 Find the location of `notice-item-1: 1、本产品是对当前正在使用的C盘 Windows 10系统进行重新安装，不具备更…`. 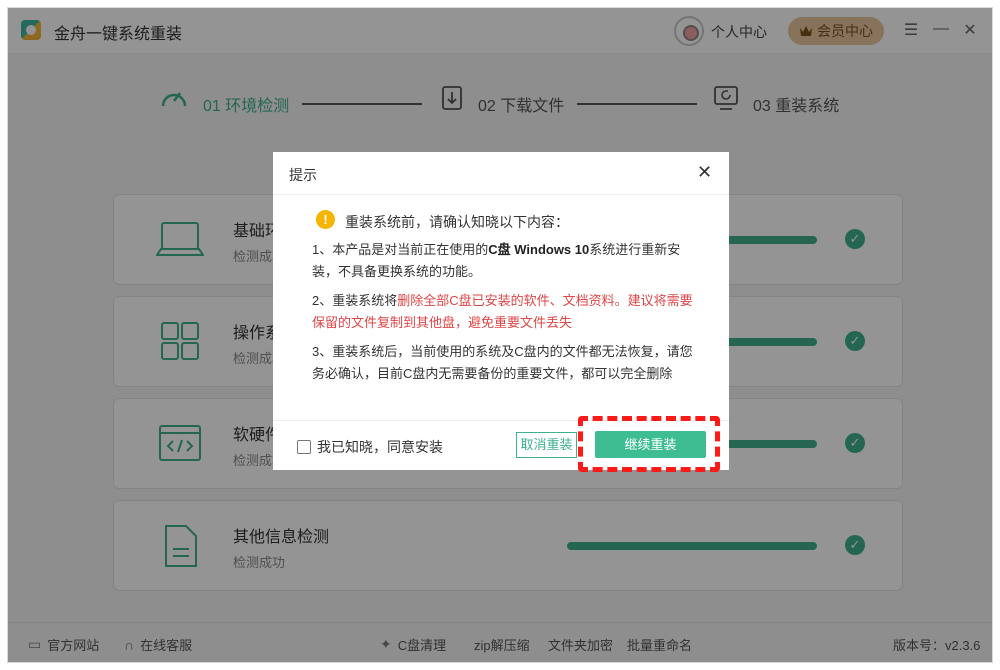

notice-item-1: 1、本产品是对当前正在使用的C盘 Windows 10系统进行重新安装，不具备更… is located at coordinates (496, 260).